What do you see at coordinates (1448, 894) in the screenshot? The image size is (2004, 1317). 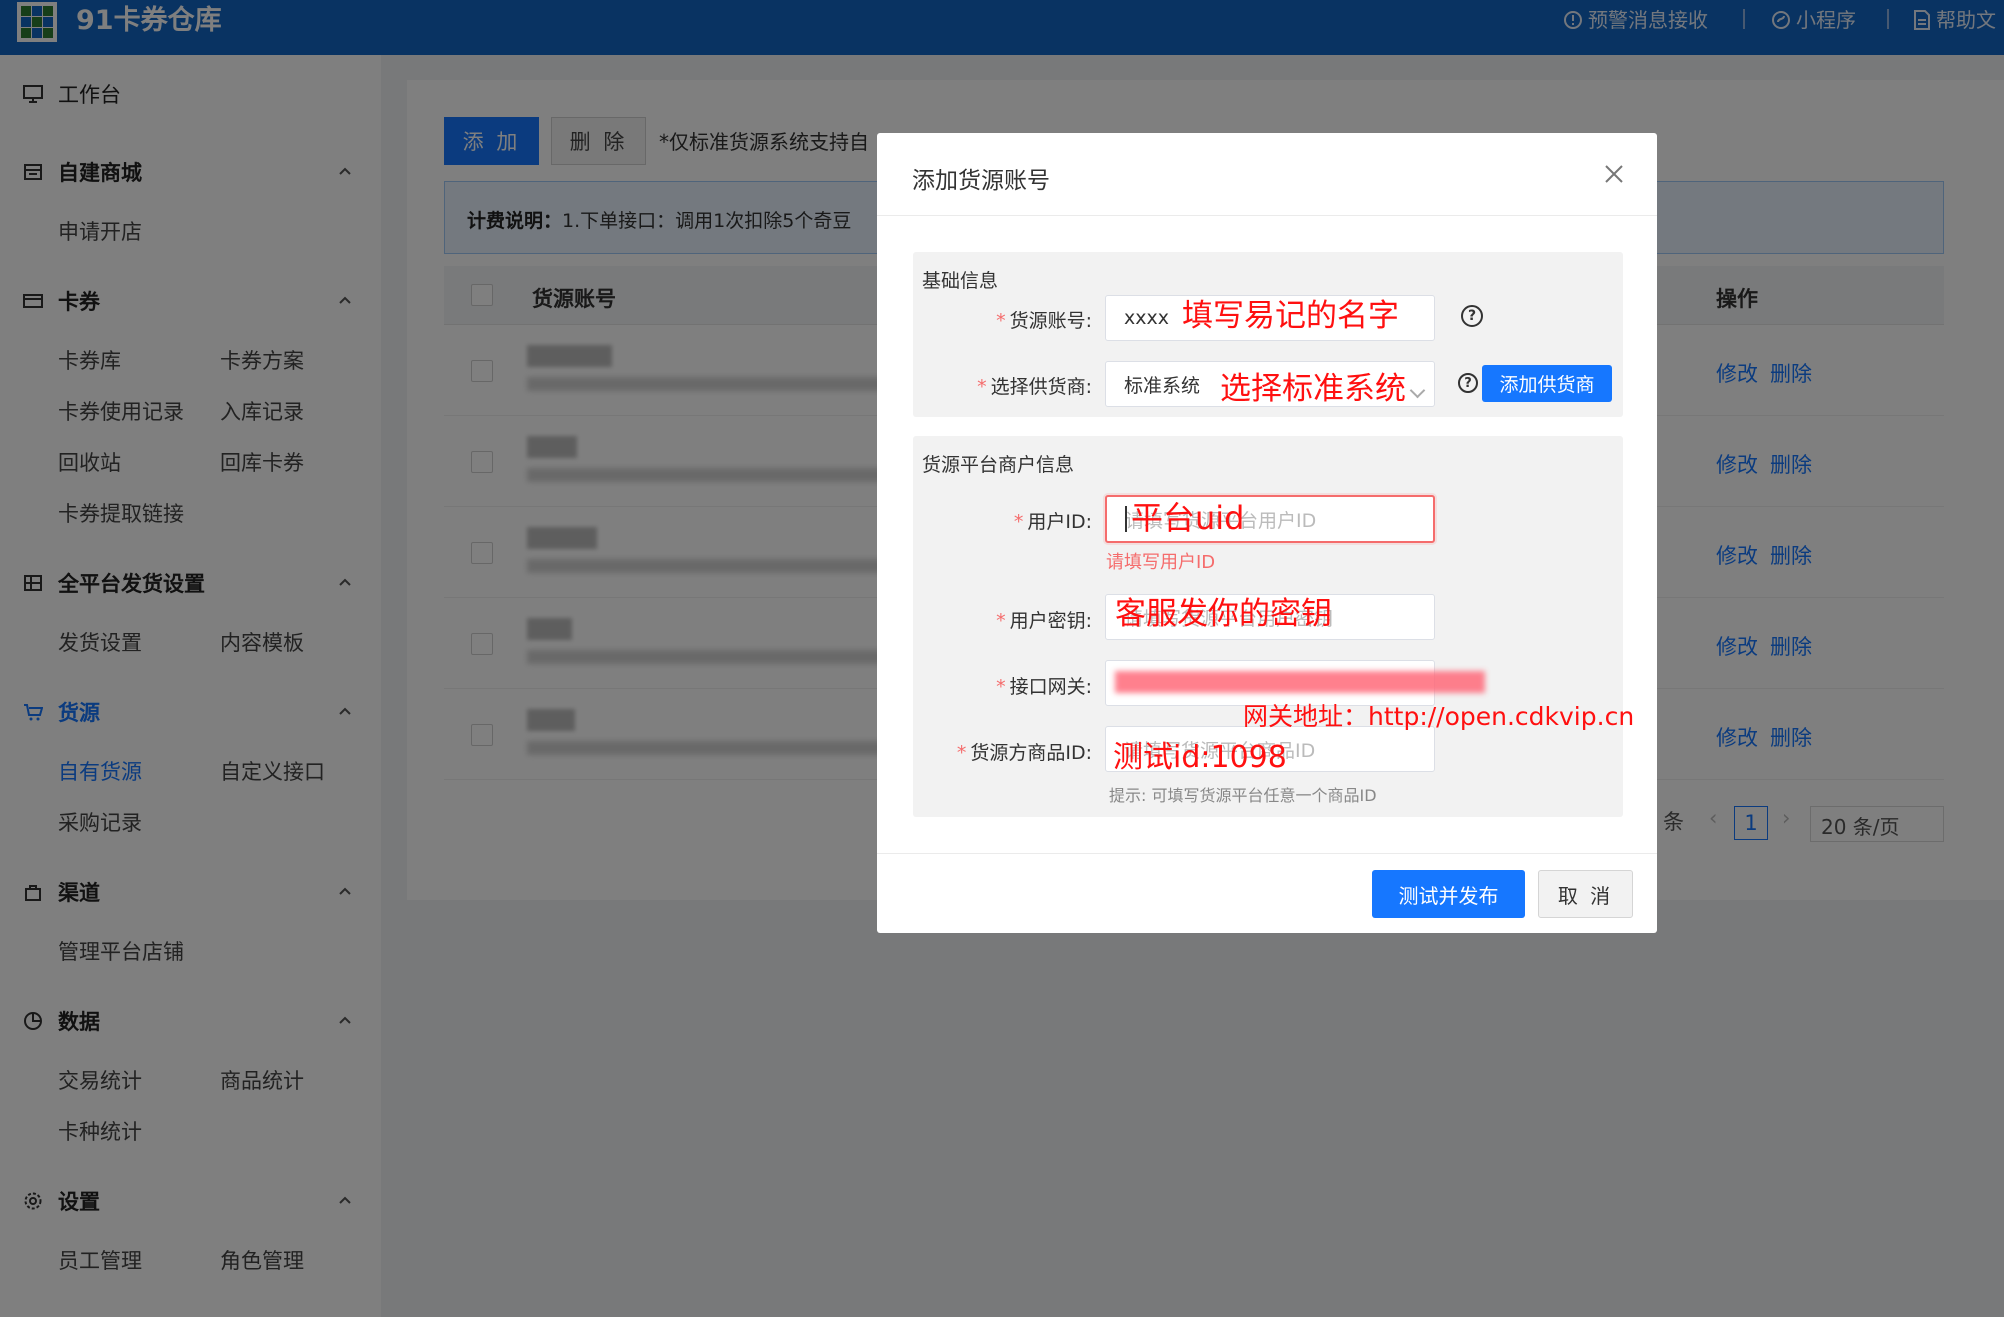 I see `test-publish-button: 测试并发布` at bounding box center [1448, 894].